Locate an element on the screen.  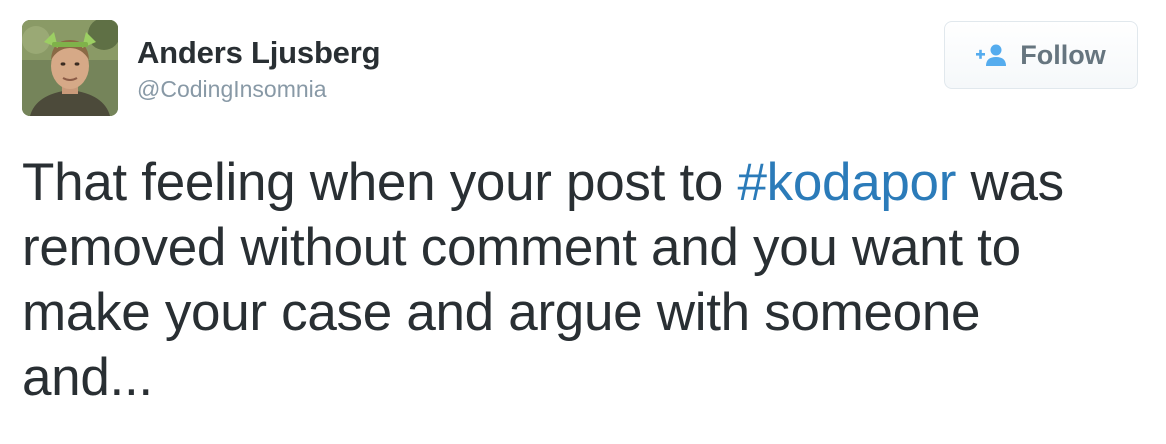
author-avatar is located at coordinates (70, 68).